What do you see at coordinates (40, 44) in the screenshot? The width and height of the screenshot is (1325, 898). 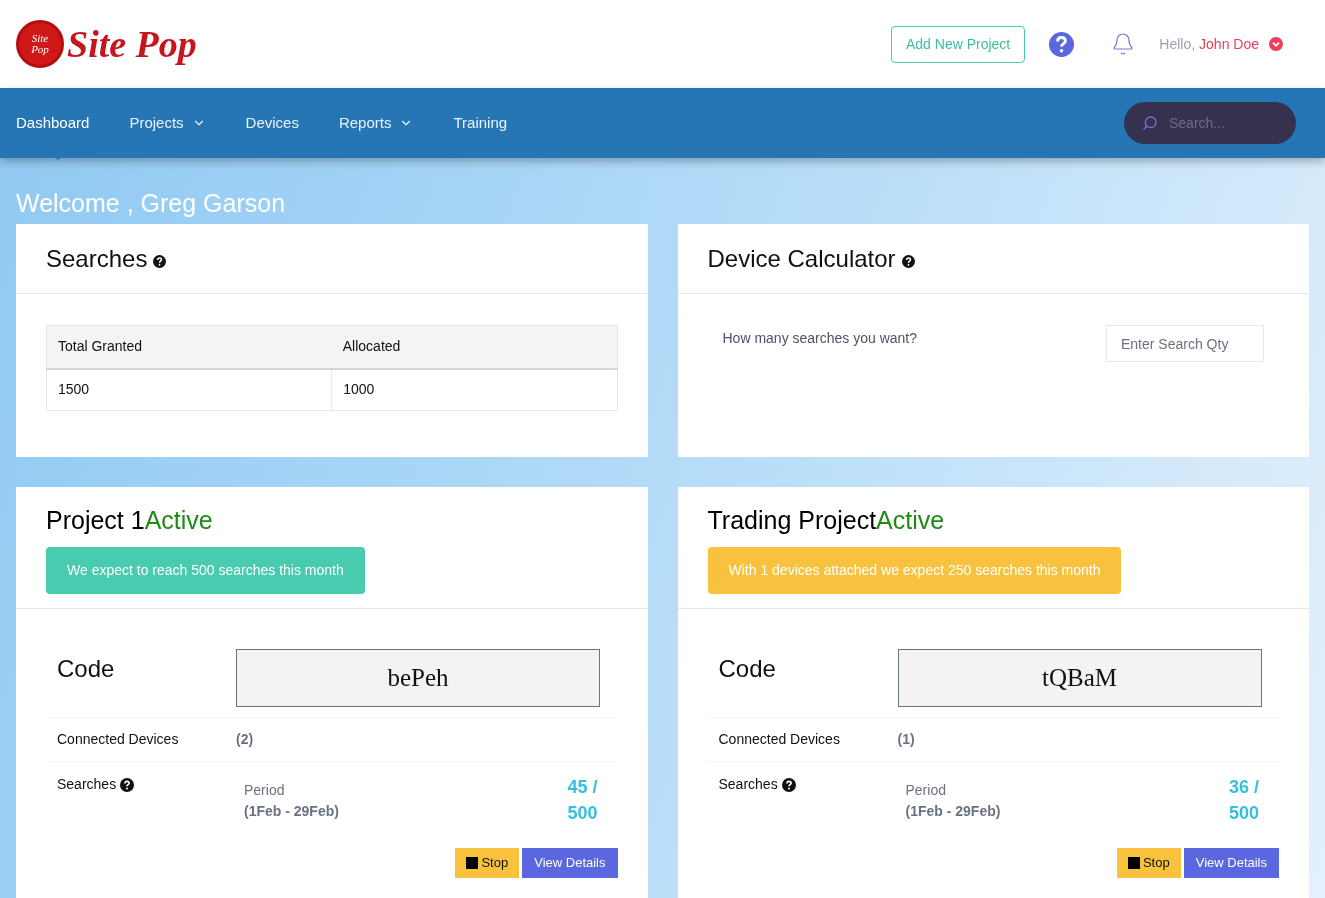 I see `logo-badge: Site Pop` at bounding box center [40, 44].